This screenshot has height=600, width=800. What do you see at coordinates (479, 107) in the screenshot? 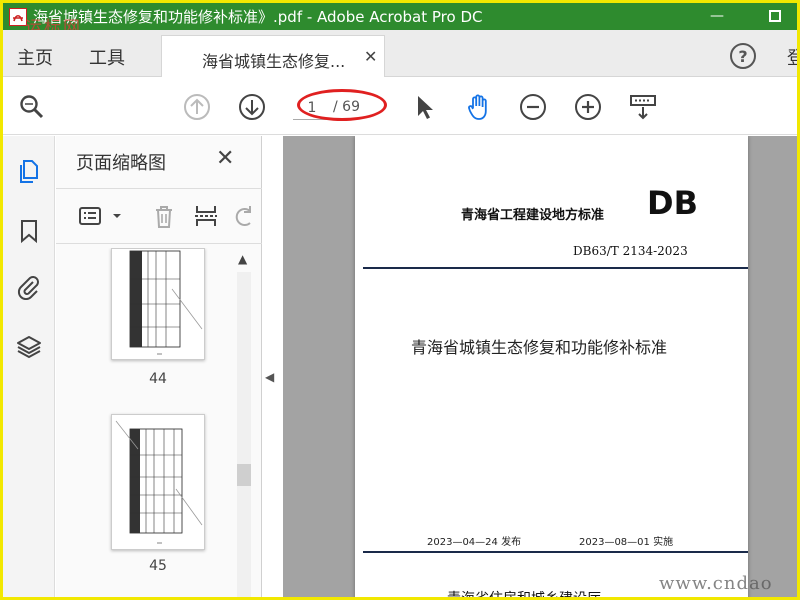
I see `hand-tool-icon` at bounding box center [479, 107].